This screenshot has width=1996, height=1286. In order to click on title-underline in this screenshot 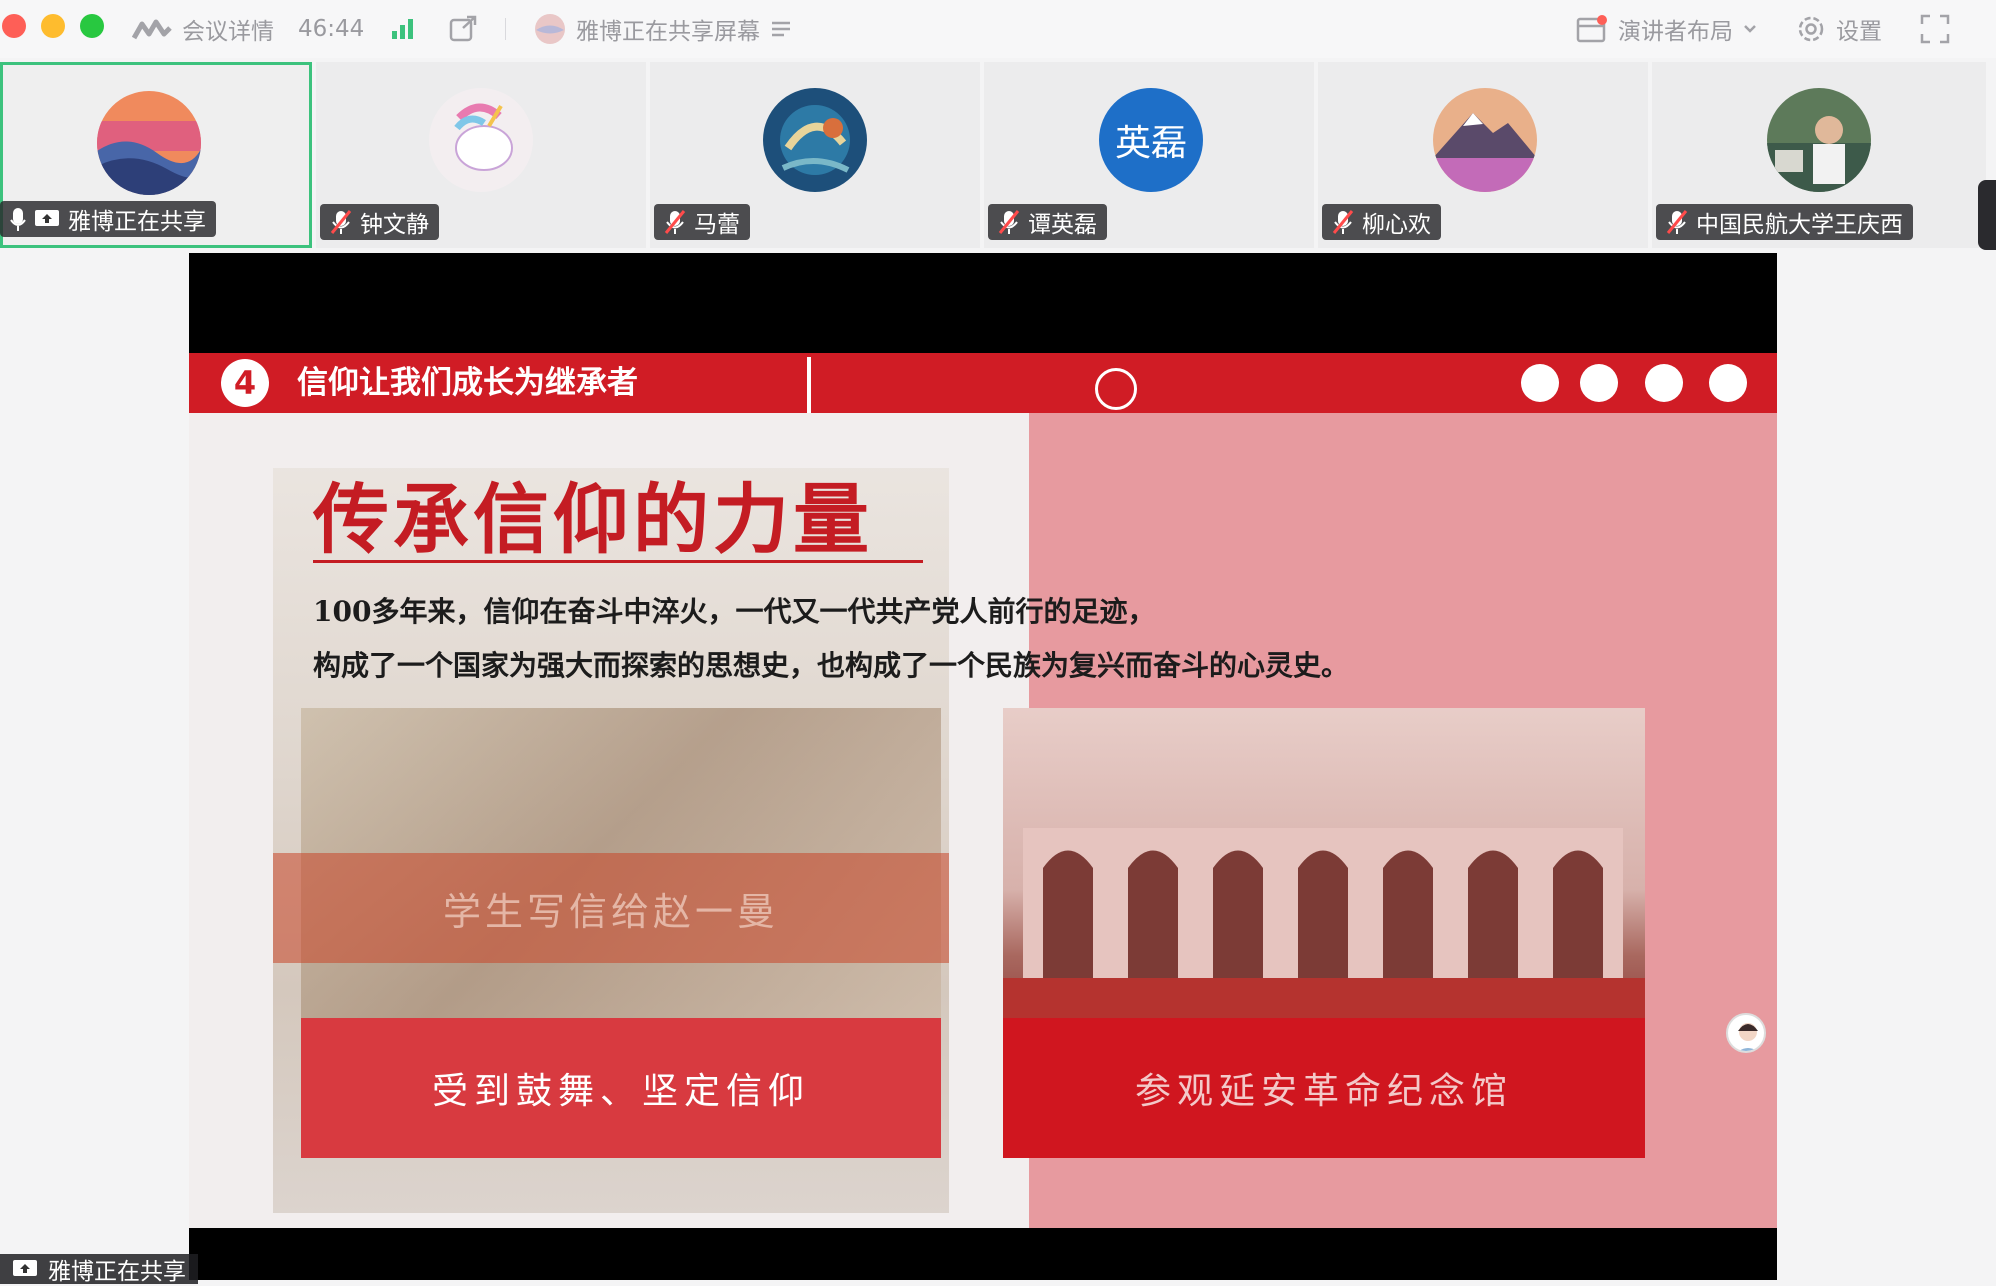, I will do `click(618, 561)`.